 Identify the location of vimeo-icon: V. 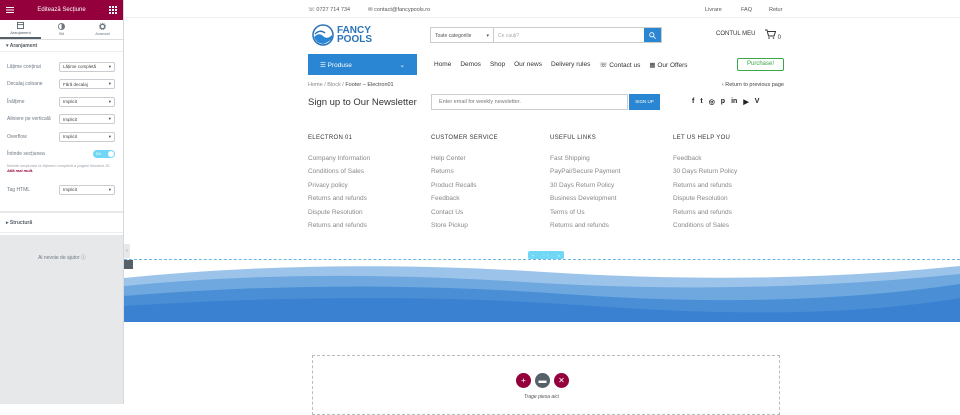
(757, 102).